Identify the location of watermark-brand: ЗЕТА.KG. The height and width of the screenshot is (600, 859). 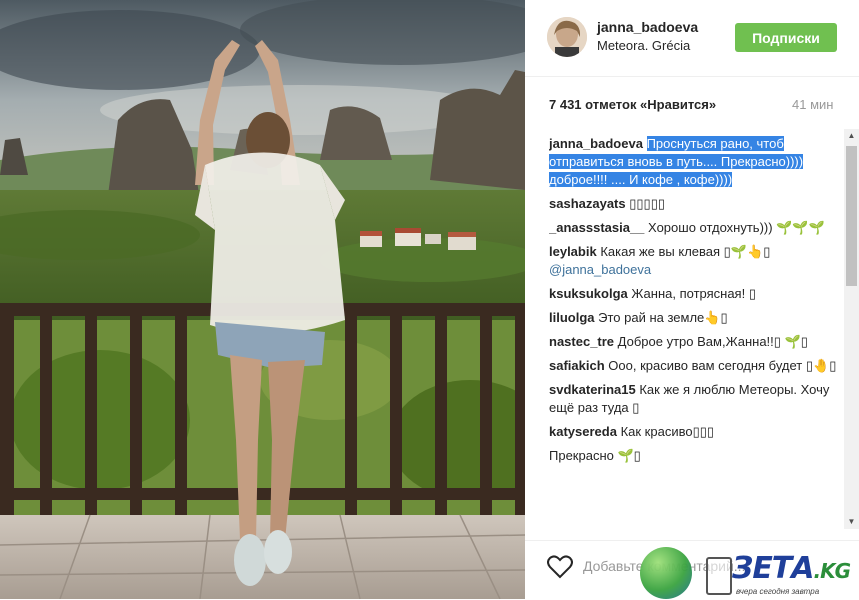
(792, 568).